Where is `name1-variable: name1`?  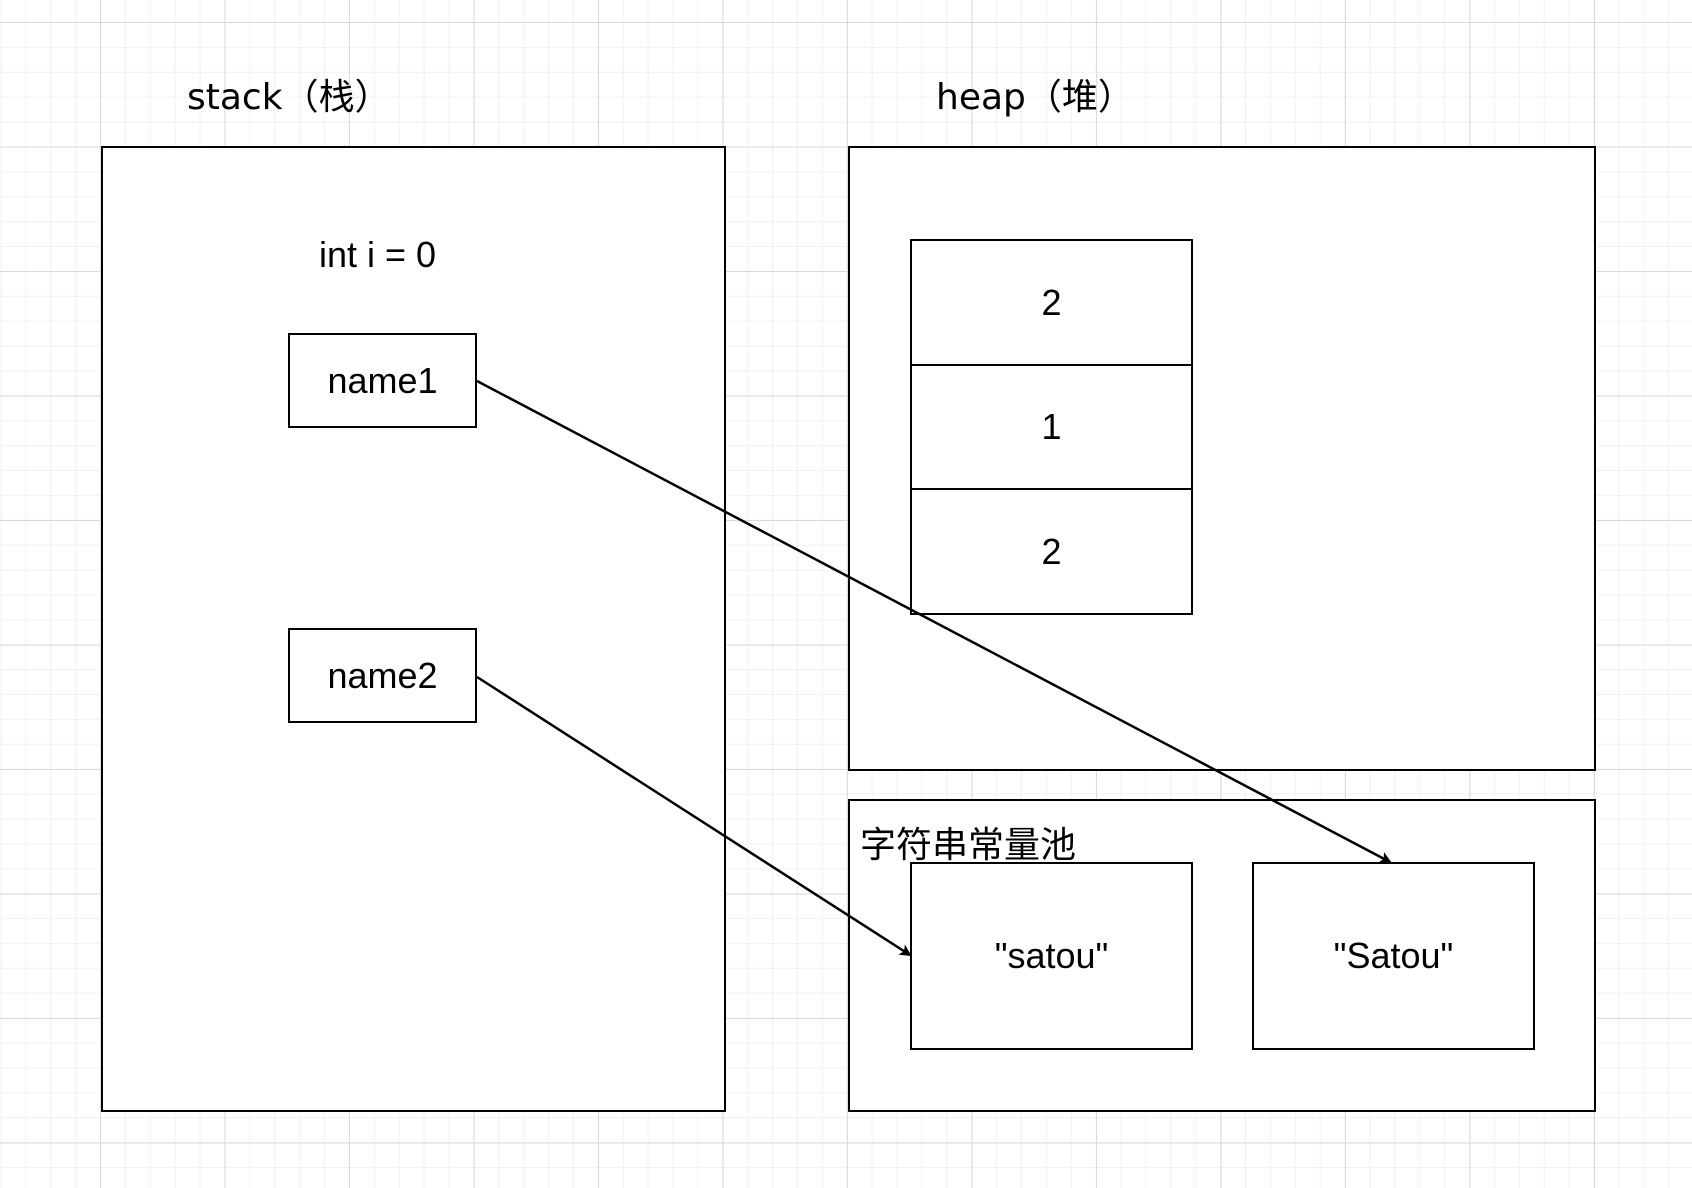 name1-variable: name1 is located at coordinates (382, 380).